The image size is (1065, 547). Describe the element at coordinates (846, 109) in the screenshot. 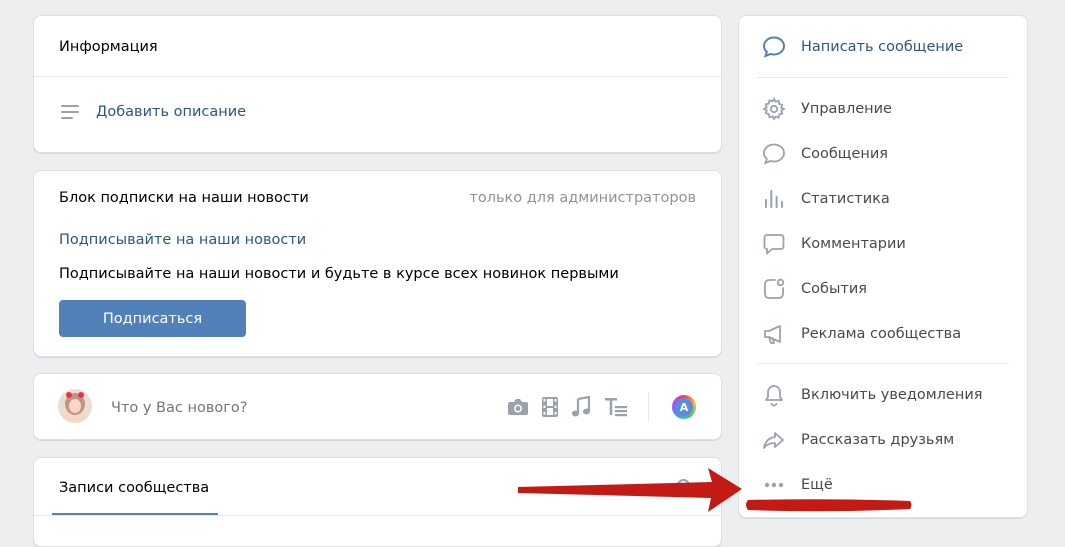

I see `menu-item-manage-label: Управление` at that location.